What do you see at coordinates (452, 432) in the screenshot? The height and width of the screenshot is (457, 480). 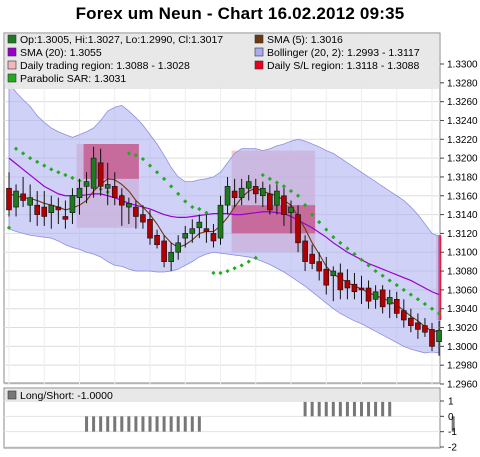 I see `y-tick-label: -1` at bounding box center [452, 432].